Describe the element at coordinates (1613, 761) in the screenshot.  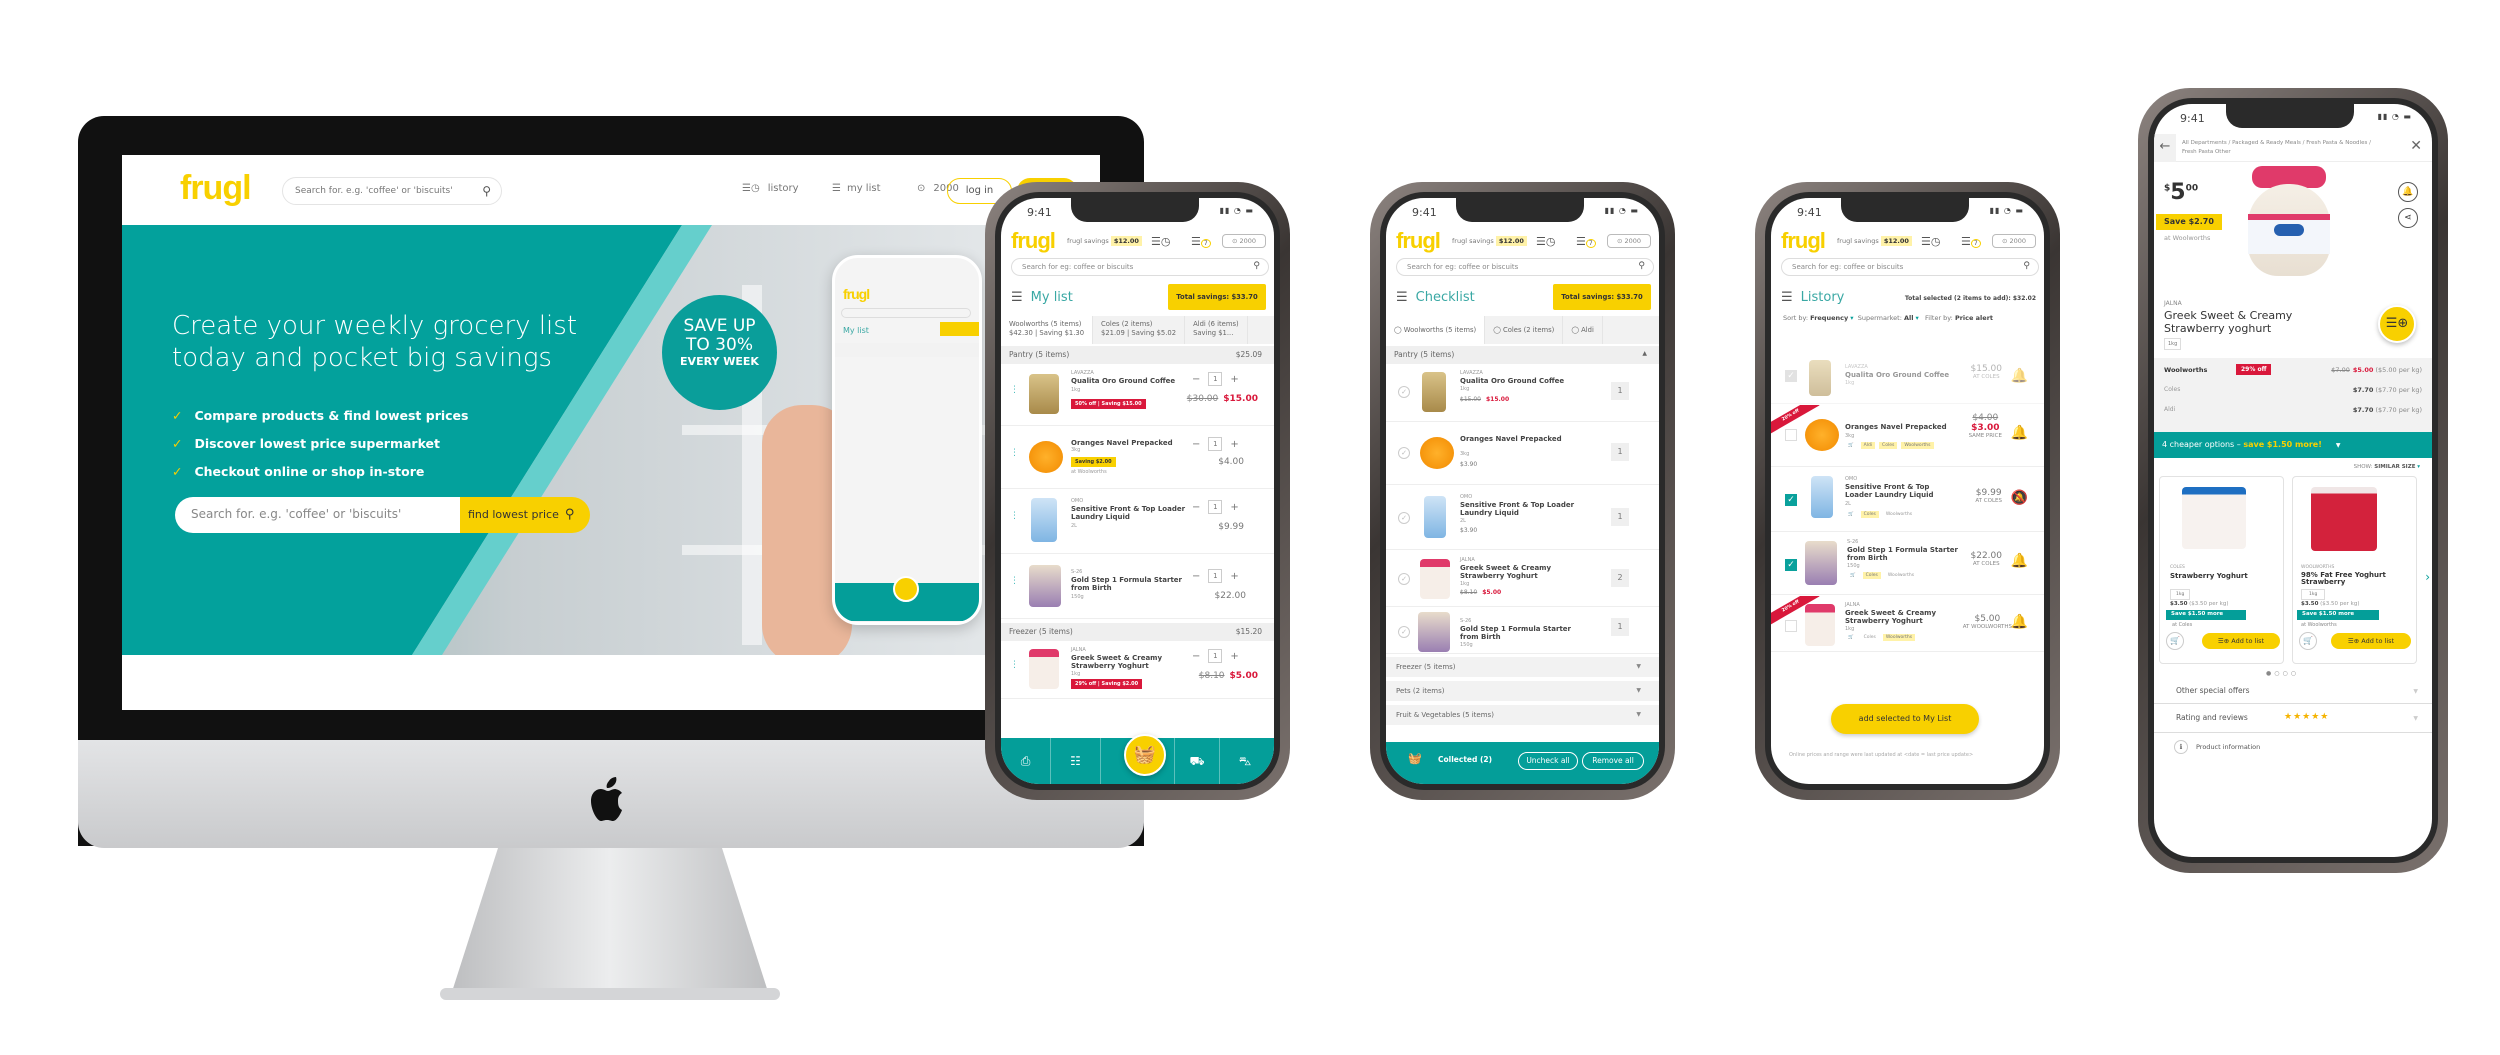
I see `remove-all-button: Remove all` at that location.